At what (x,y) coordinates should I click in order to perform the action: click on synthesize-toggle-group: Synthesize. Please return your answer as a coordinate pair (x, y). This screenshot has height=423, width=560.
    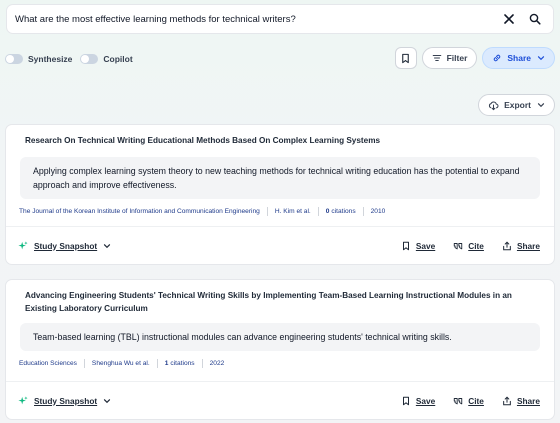
    Looking at the image, I should click on (38, 59).